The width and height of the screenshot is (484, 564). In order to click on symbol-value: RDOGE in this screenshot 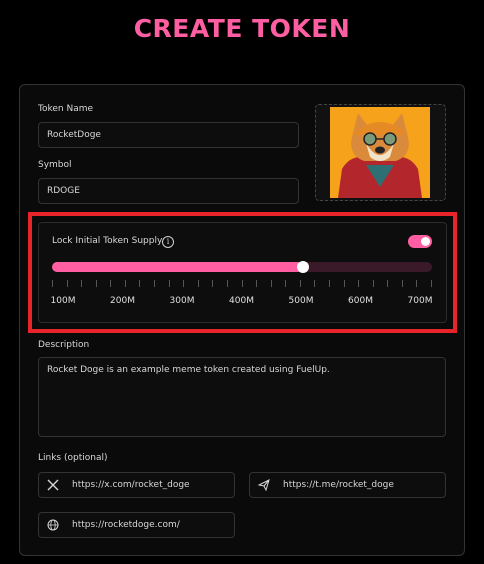, I will do `click(63, 191)`.